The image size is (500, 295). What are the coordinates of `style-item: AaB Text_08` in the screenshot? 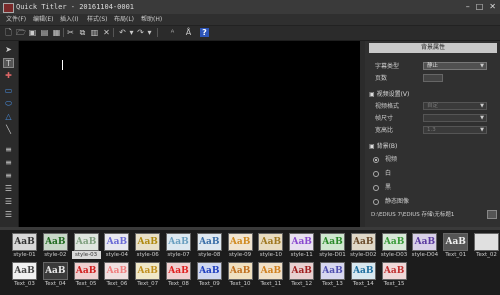 It's located at (179, 276).